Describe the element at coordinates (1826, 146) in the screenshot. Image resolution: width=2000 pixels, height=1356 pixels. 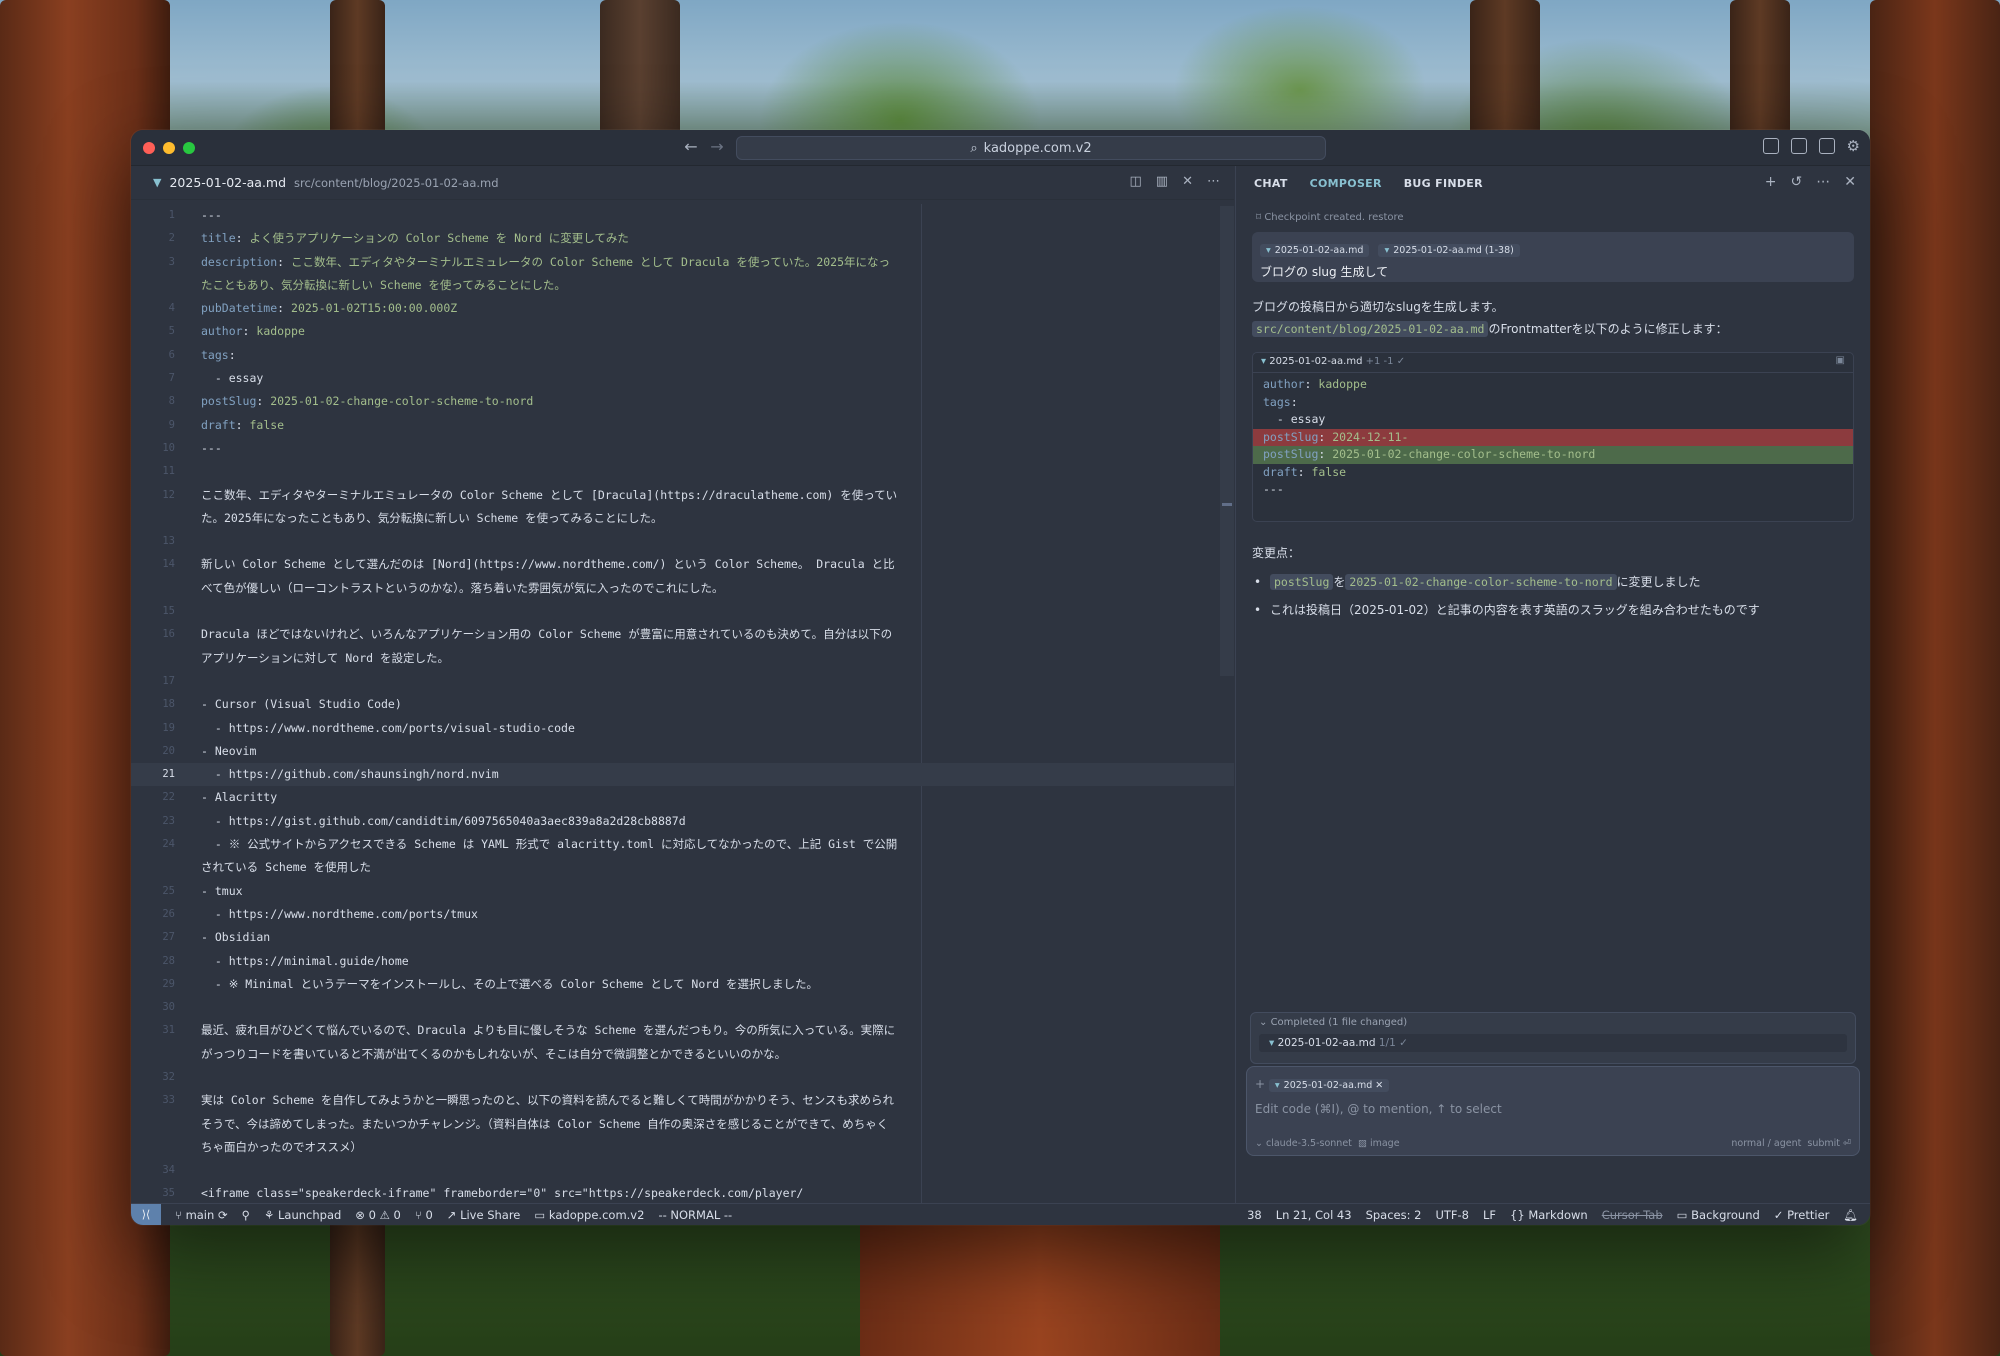
I see `toggle-secondary-sidebar-icon` at that location.